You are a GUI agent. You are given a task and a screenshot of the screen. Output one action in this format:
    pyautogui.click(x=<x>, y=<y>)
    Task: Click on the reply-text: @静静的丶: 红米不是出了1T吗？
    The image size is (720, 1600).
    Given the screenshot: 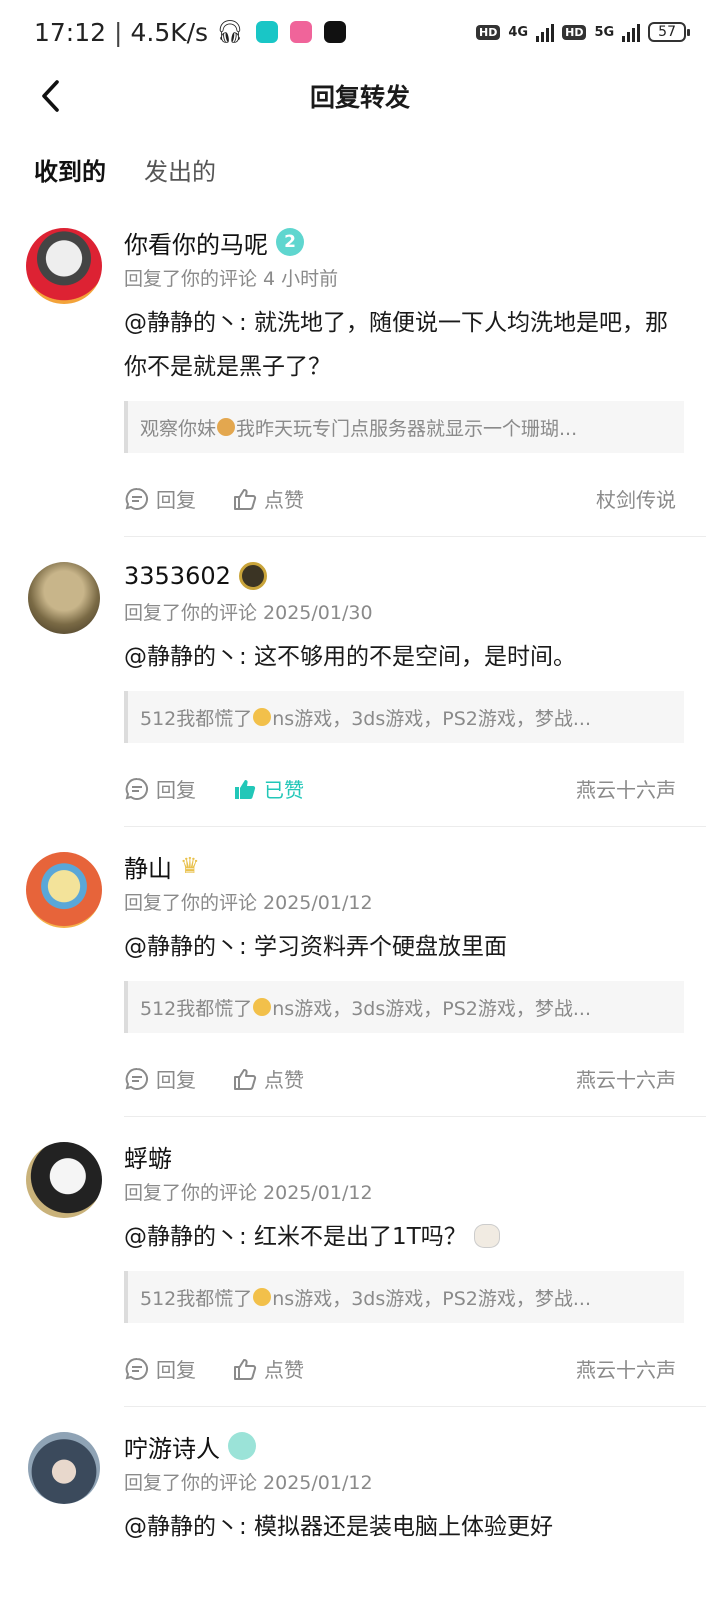 What is the action you would take?
    pyautogui.click(x=404, y=1237)
    